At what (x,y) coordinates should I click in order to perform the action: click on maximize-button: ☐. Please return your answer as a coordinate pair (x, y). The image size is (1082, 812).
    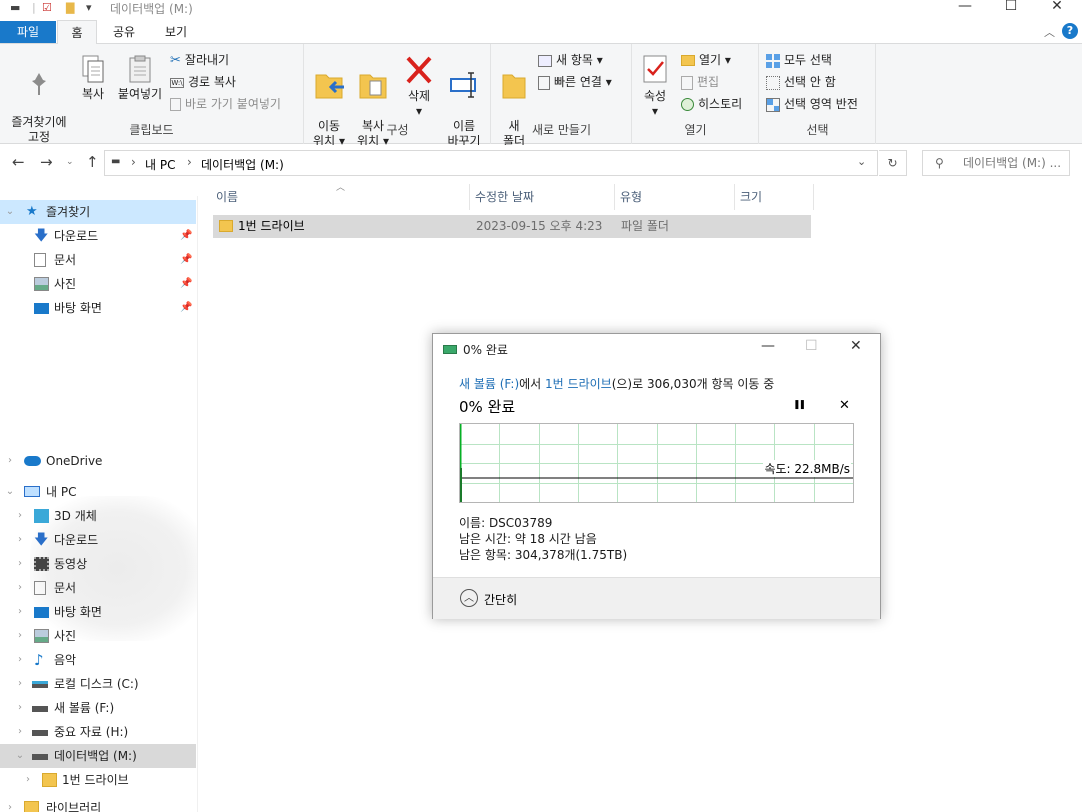
    Looking at the image, I should click on (1011, 8).